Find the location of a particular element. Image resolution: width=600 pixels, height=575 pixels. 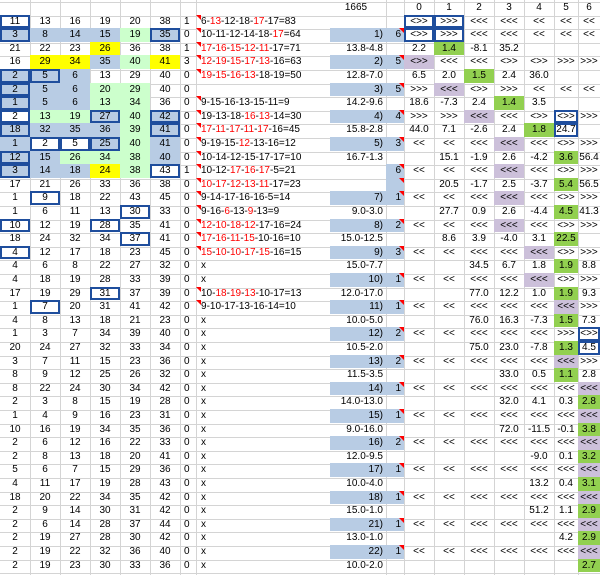

number-cell: 3 is located at coordinates (15, 362).